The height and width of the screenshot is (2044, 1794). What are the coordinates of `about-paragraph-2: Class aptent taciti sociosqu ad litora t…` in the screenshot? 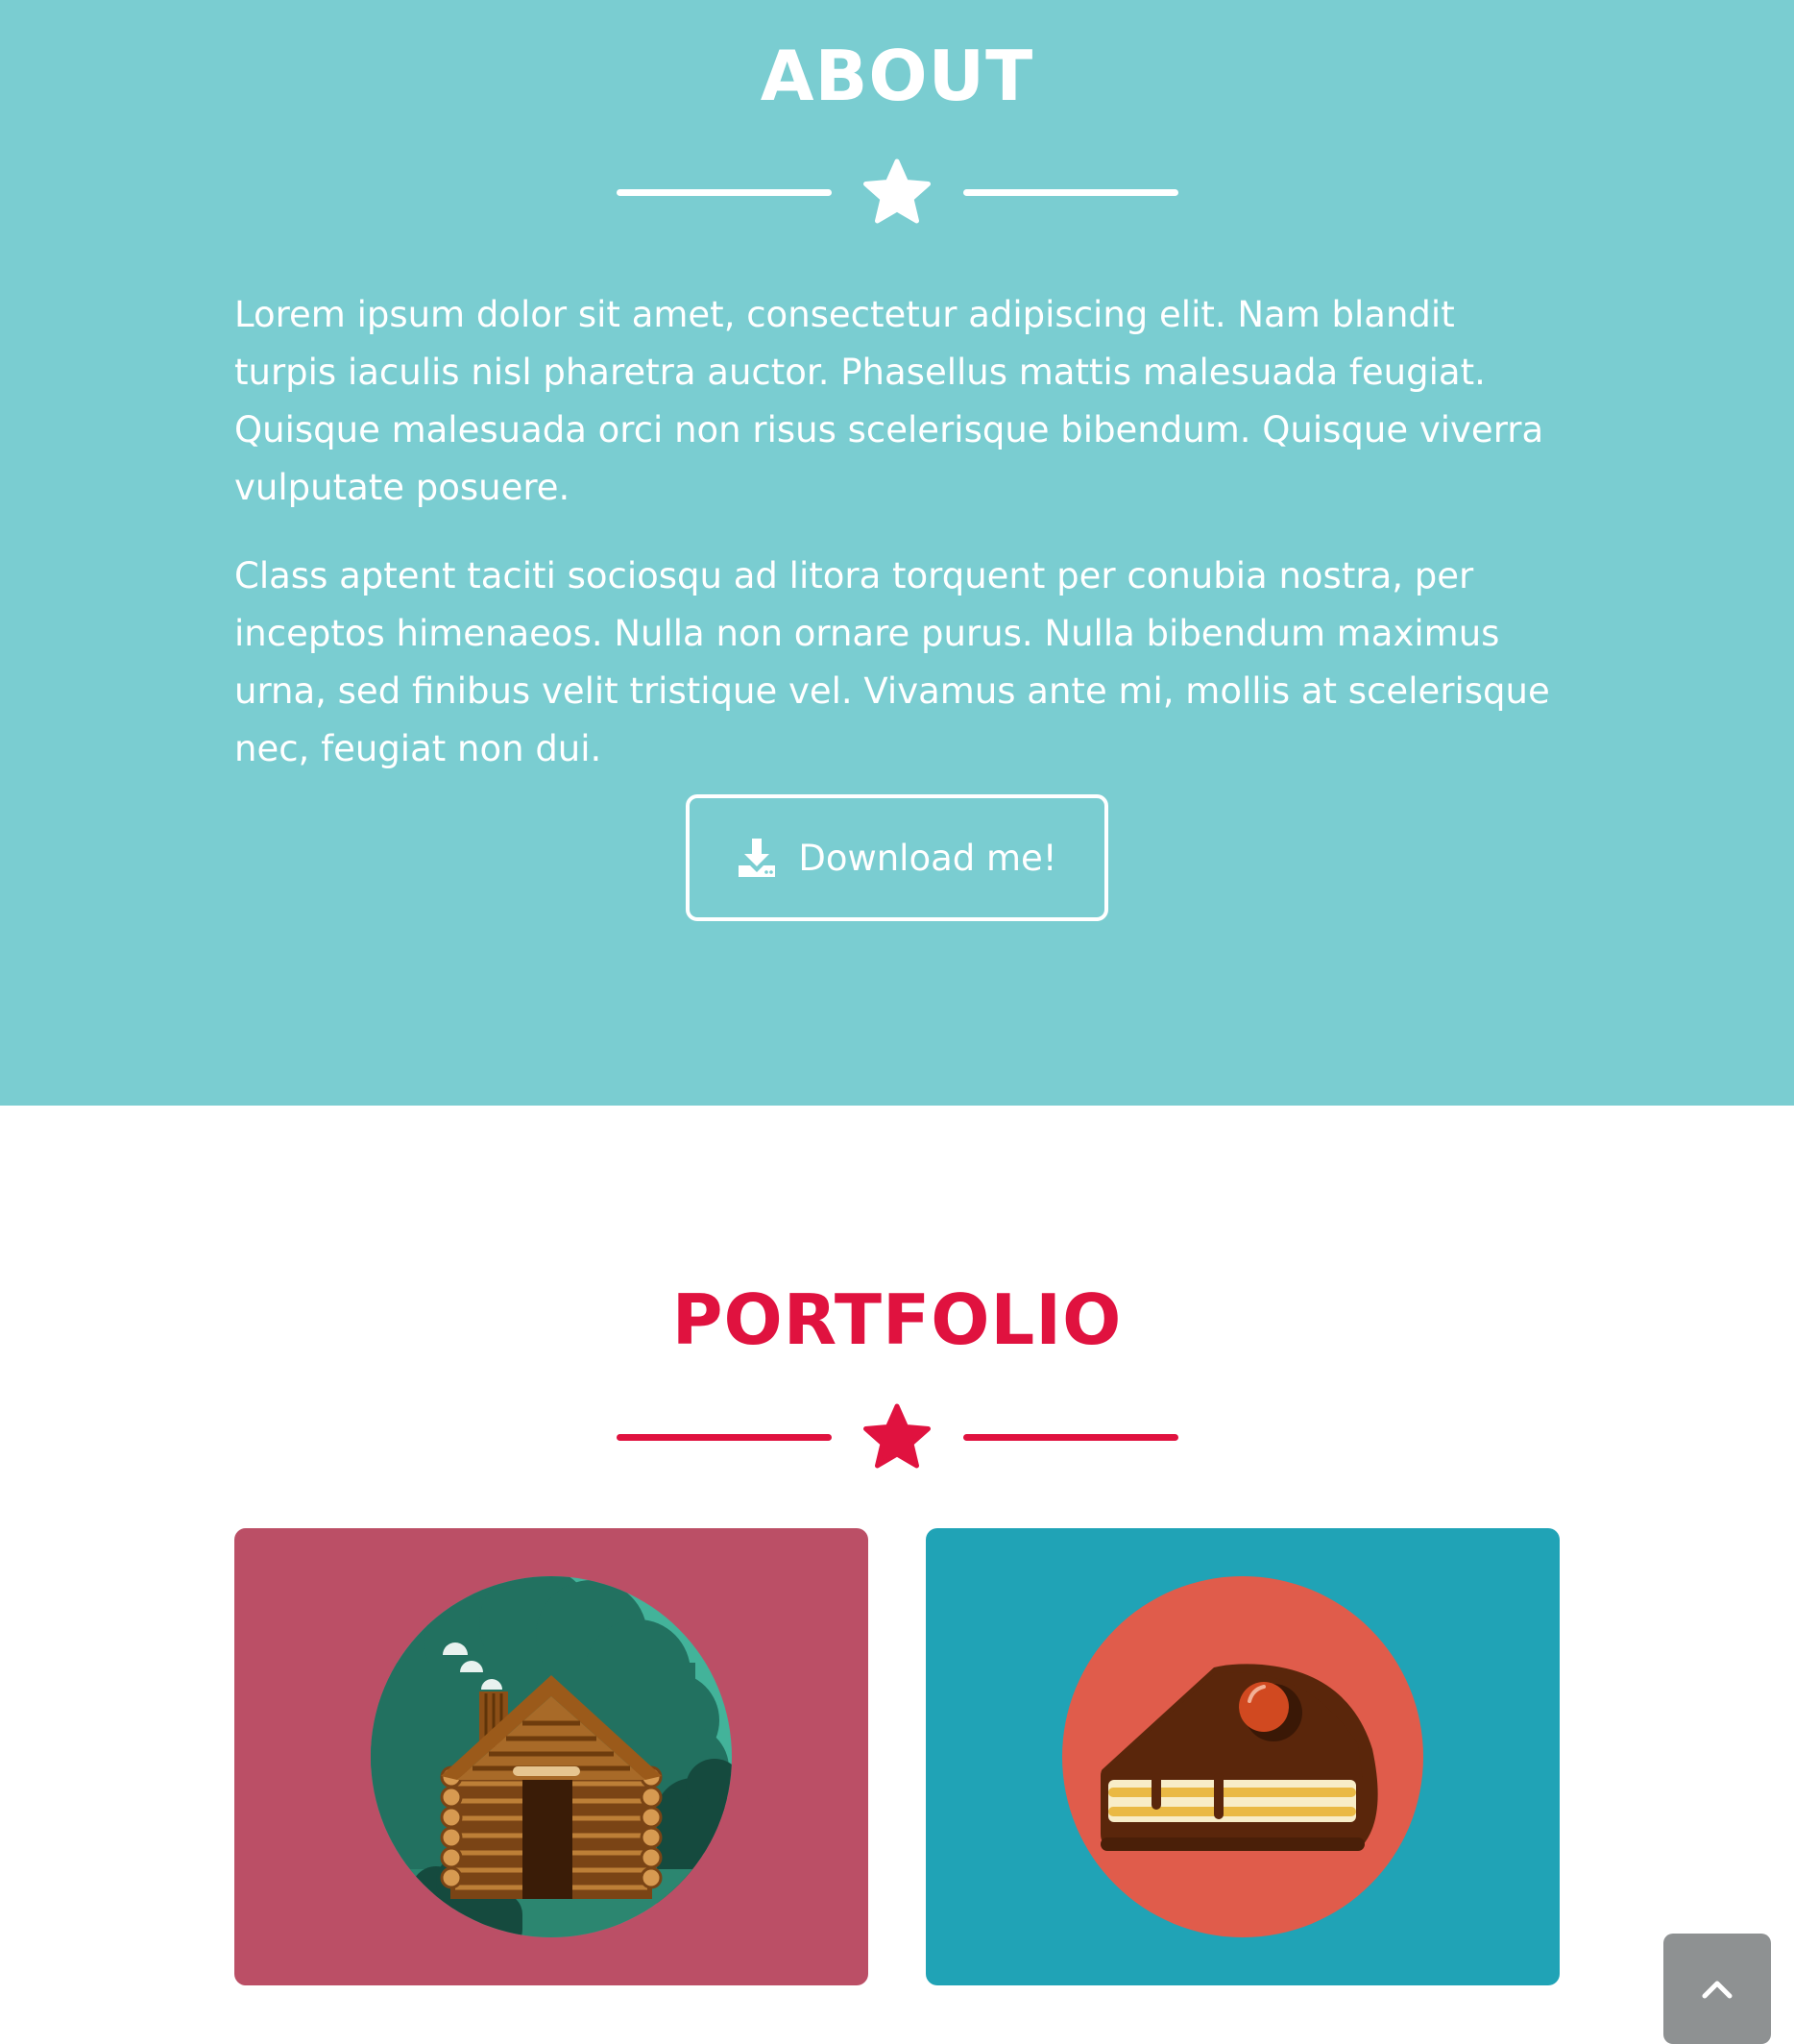 It's located at (892, 662).